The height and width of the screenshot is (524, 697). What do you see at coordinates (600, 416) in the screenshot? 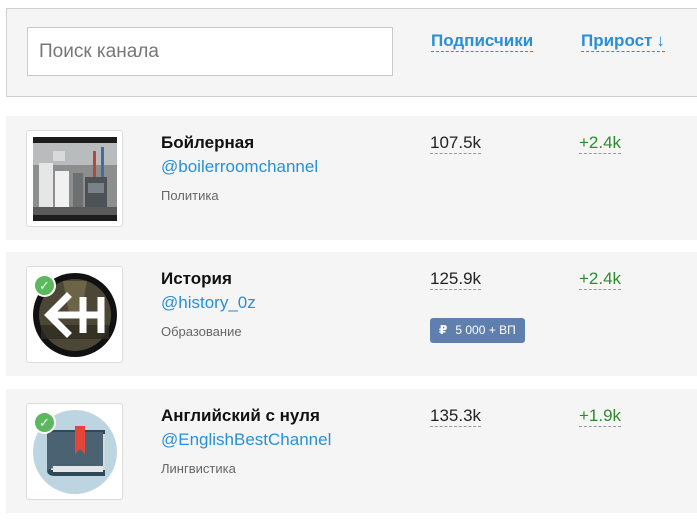
I see `growth-count: +1.9k` at bounding box center [600, 416].